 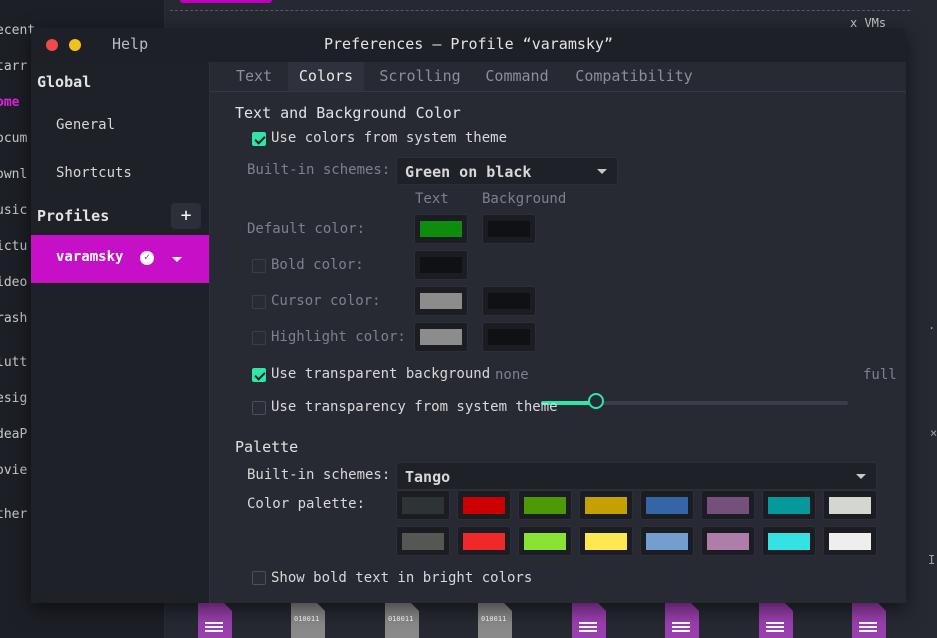 What do you see at coordinates (13, 246) in the screenshot?
I see `bg-sidebar-item: ictu` at bounding box center [13, 246].